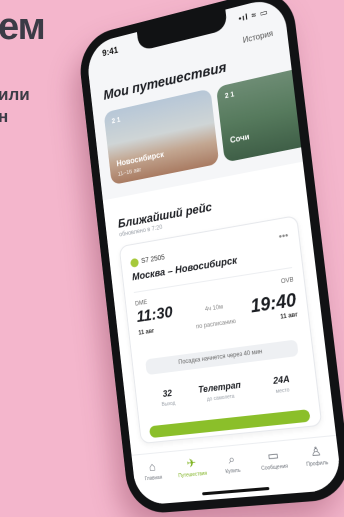 The image size is (344, 517). I want to click on arrival-code: OVB, so click(287, 281).